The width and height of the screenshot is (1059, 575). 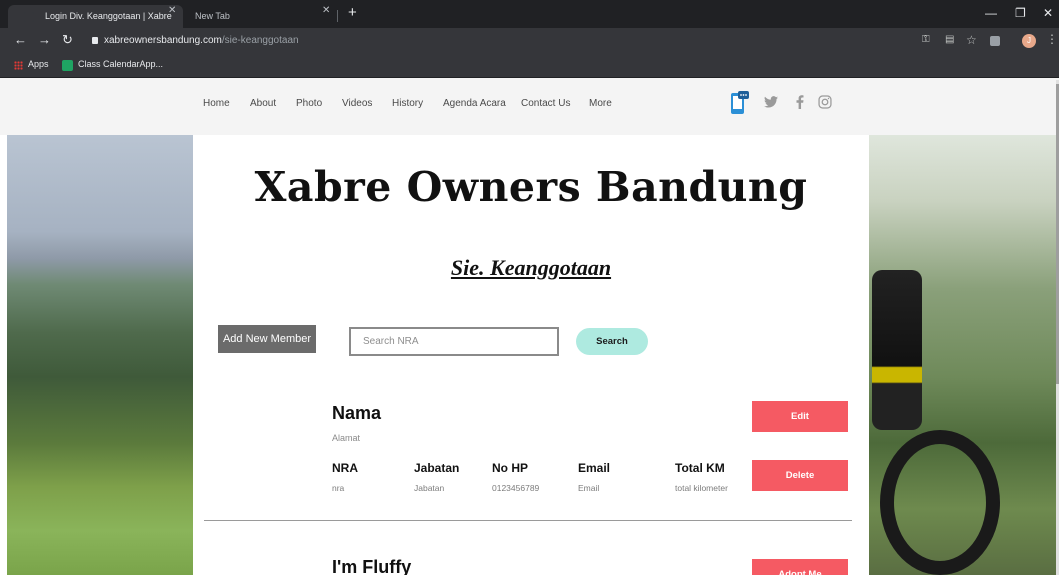 I want to click on close-window-icon: ✕, so click(x=1048, y=13).